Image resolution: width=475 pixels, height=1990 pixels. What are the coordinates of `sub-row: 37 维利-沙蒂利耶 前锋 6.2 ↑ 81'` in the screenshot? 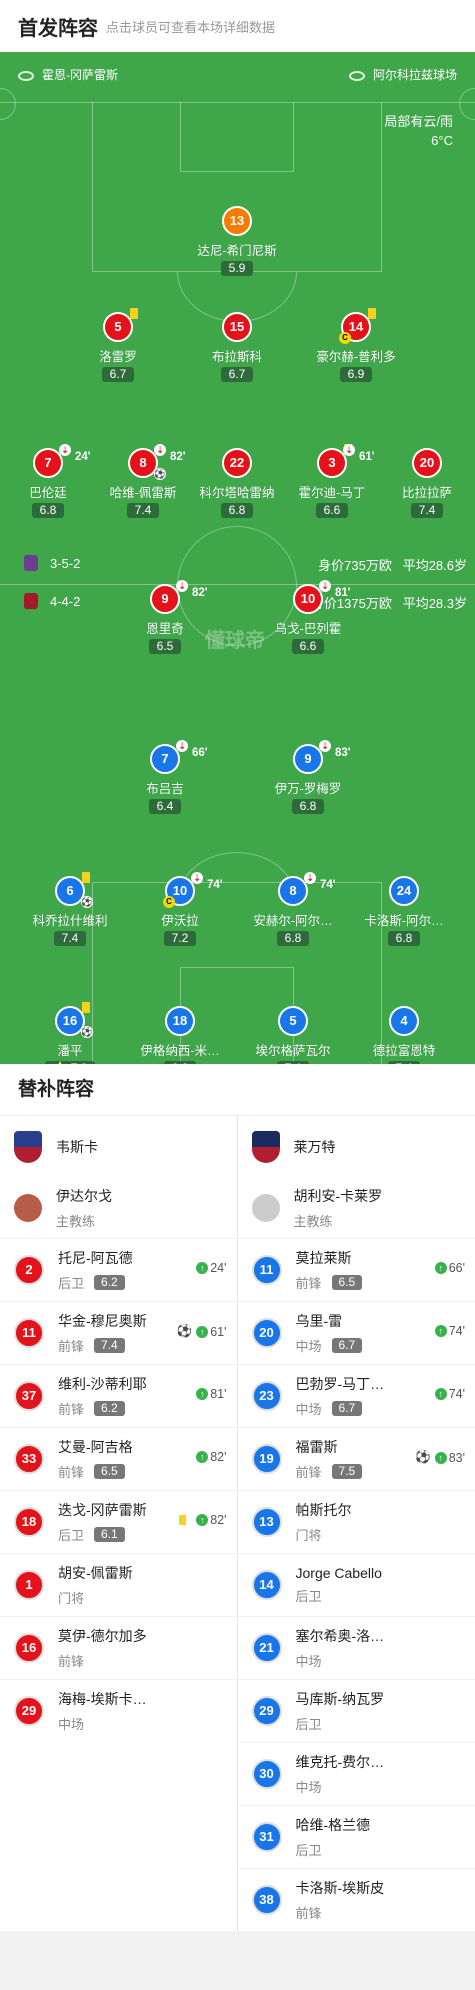 It's located at (118, 1395).